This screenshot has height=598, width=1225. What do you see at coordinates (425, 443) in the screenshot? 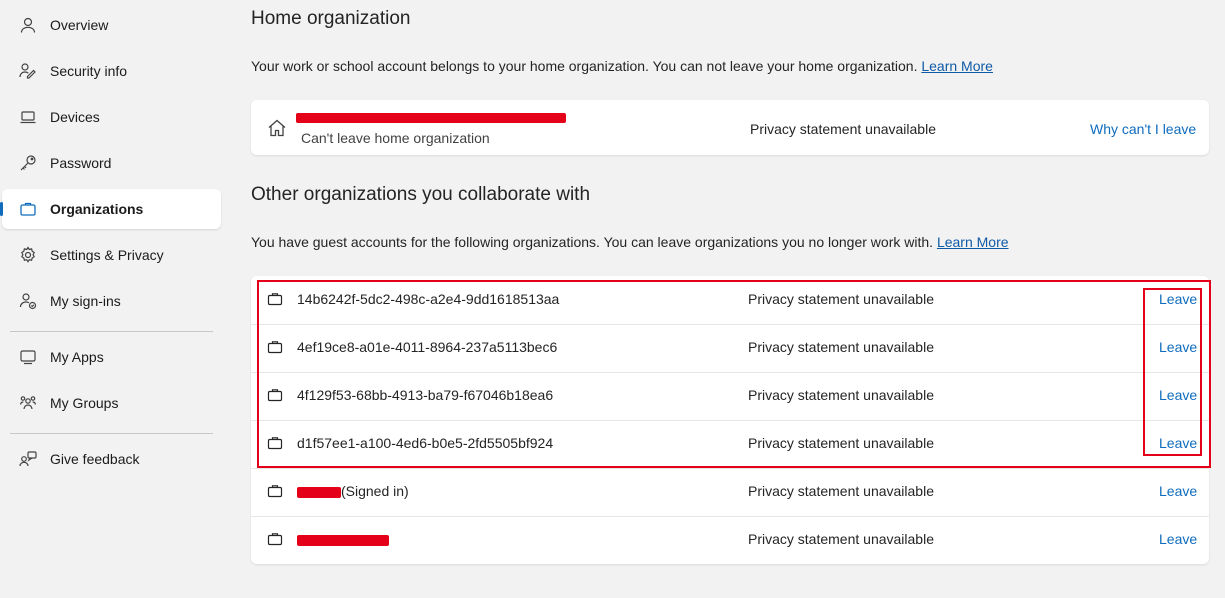
I see `organization-name: d1f57ee1-a100-4ed6-b0e5-2fd5505bf924` at bounding box center [425, 443].